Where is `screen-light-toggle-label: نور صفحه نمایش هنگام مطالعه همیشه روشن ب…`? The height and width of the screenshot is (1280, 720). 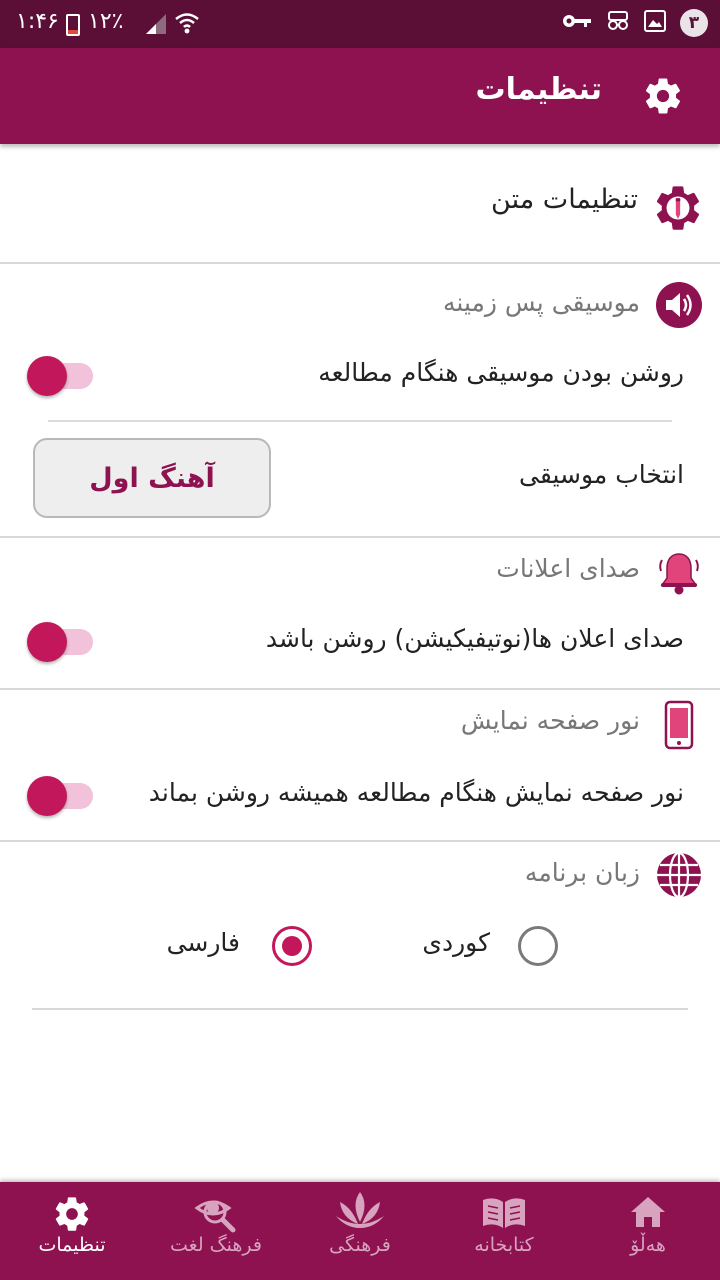 screen-light-toggle-label: نور صفحه نمایش هنگام مطالعه همیشه روشن ب… is located at coordinates (416, 792).